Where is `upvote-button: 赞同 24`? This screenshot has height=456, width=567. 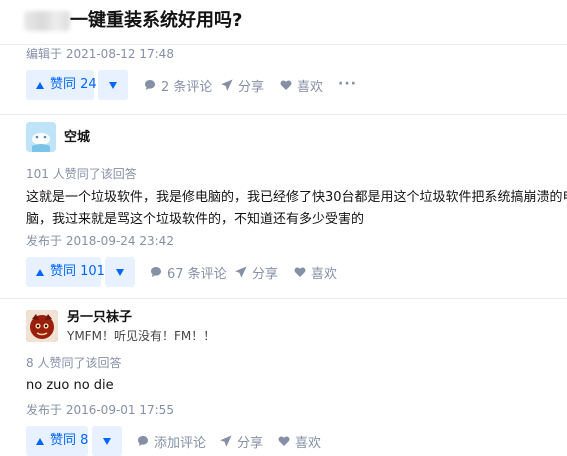
upvote-button: 赞同 24 is located at coordinates (61, 85).